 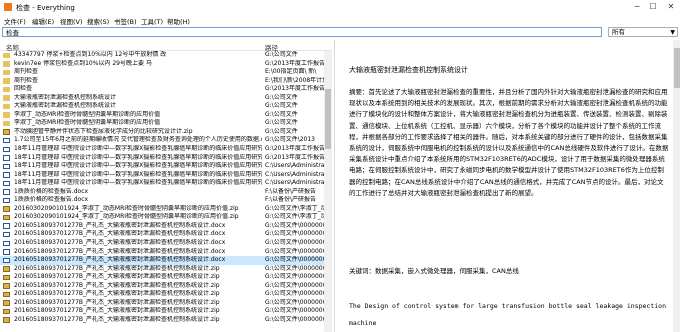 I want to click on menu-bookmarks: 书签(B), so click(x=125, y=21).